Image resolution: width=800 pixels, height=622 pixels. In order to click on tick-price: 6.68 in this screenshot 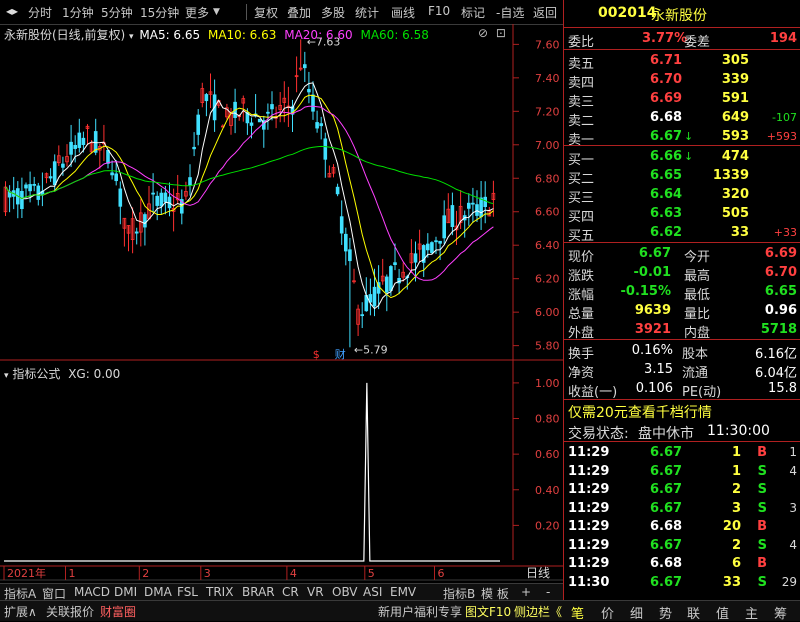, I will do `click(666, 526)`.